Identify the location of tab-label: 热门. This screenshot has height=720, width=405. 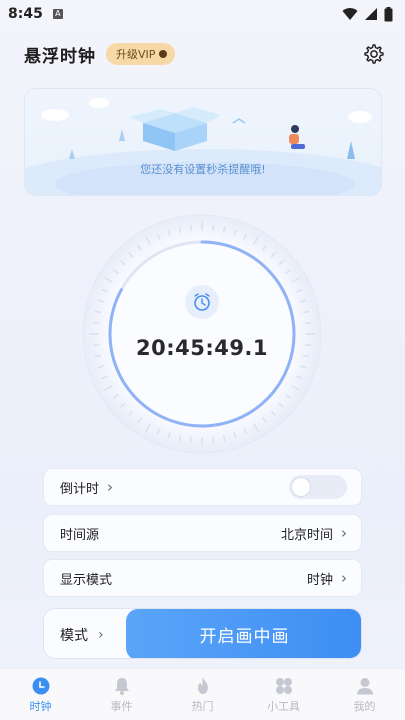
(202, 706).